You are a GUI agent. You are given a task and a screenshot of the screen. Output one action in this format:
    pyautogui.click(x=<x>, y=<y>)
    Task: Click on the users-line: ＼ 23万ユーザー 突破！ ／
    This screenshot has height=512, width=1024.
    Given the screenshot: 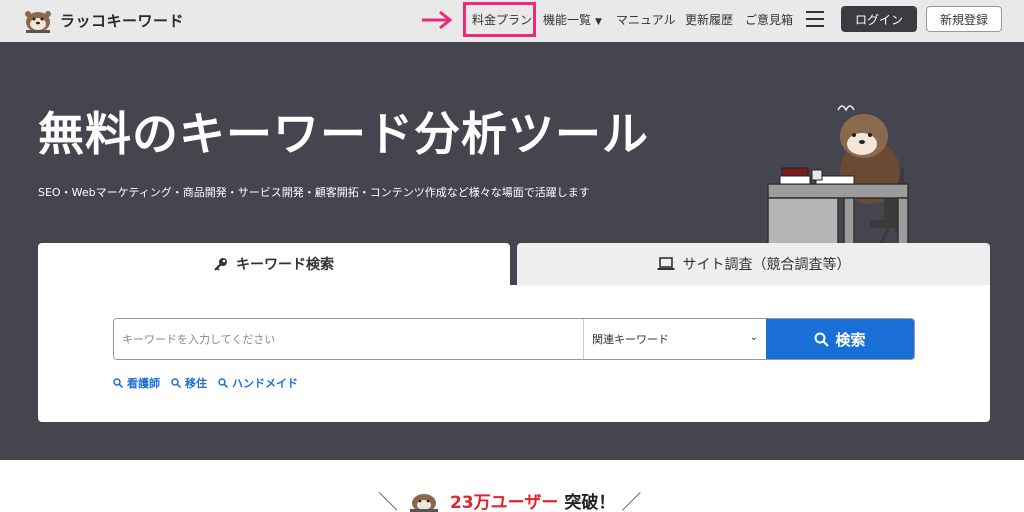 What is the action you would take?
    pyautogui.click(x=509, y=499)
    